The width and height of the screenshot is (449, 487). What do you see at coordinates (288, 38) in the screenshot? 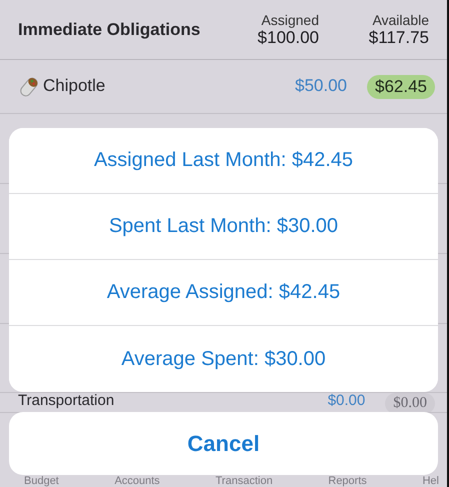
I see `group-total: $100.00` at bounding box center [288, 38].